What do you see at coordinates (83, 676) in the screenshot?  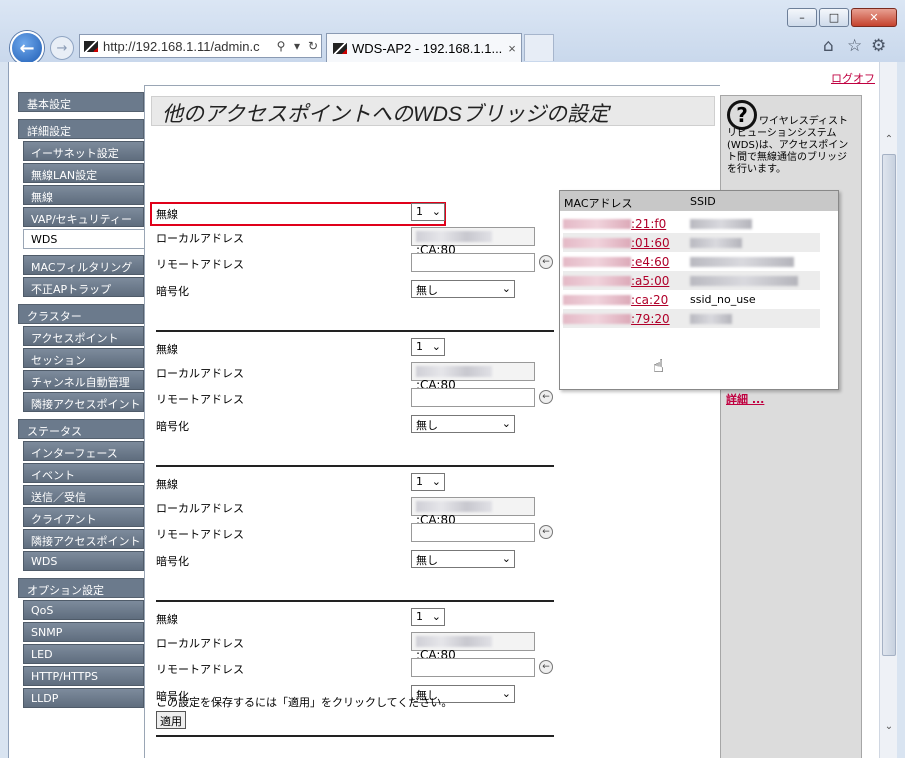 I see `sidebar-item-http: HTTP/HTTPS` at bounding box center [83, 676].